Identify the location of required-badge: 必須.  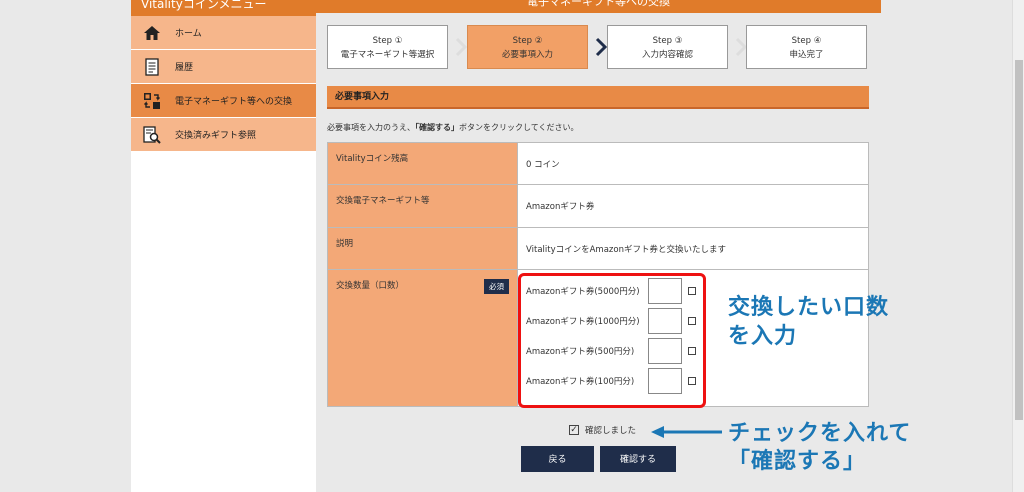
(496, 286).